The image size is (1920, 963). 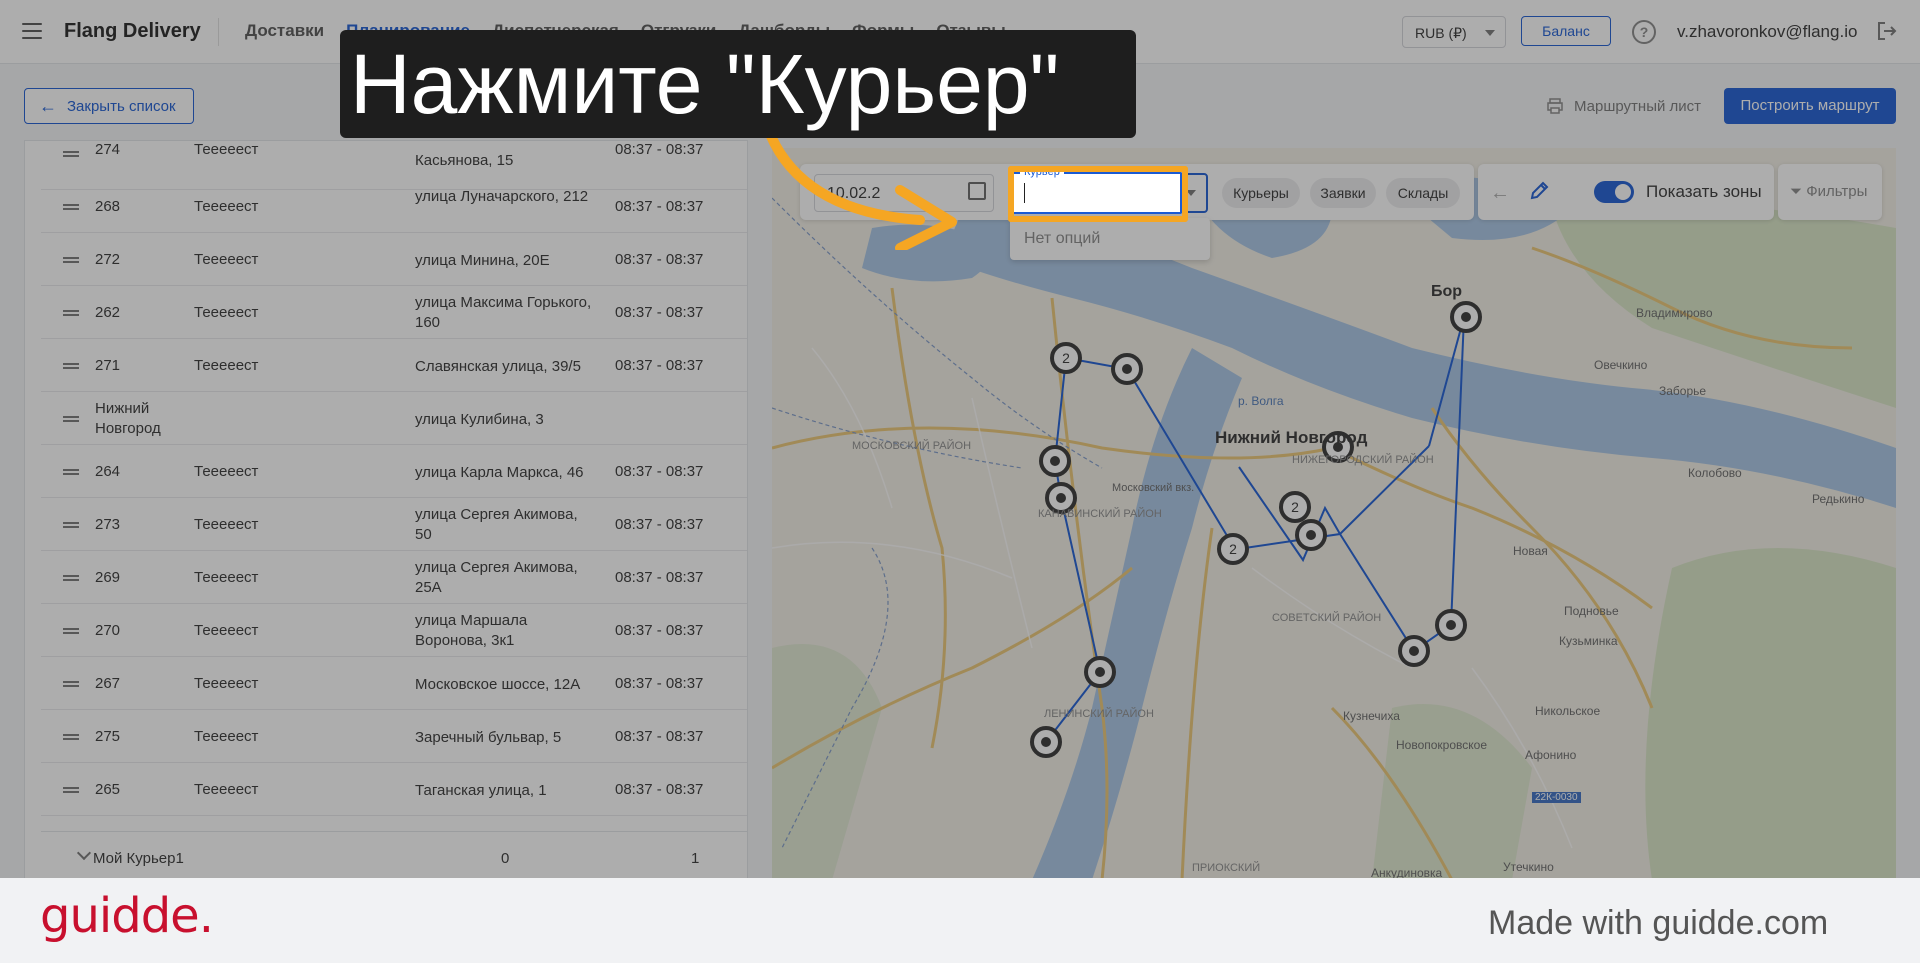 I want to click on tutorial-tooltip: Нажмите "Курьер", so click(x=738, y=84).